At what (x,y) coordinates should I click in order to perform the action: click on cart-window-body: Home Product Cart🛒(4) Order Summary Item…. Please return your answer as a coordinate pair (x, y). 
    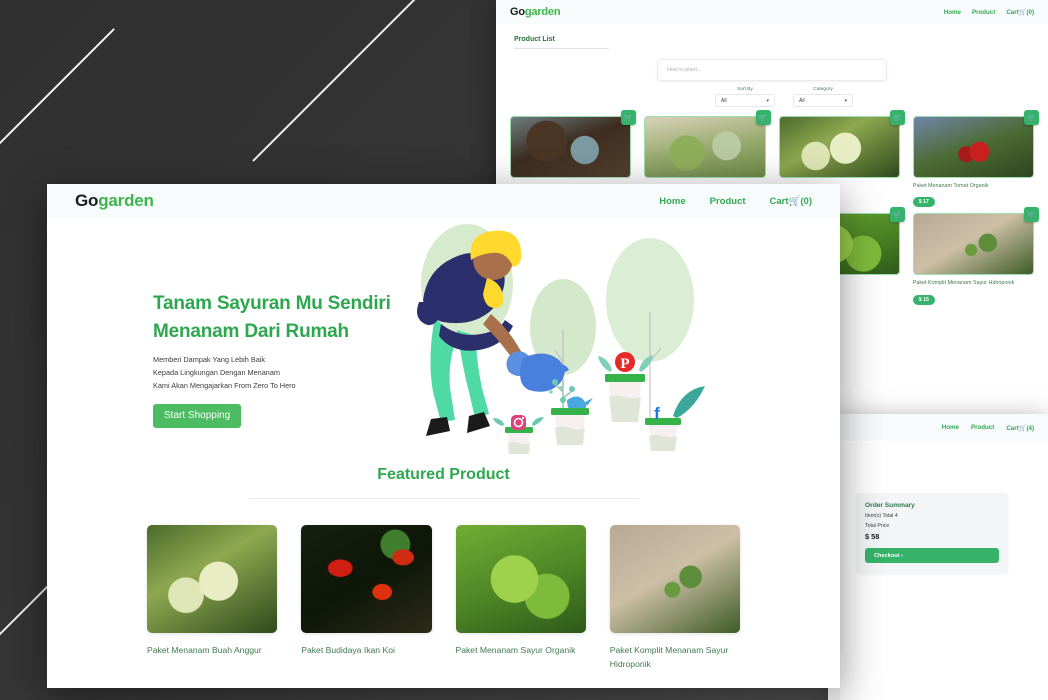
    Looking at the image, I should click on (938, 557).